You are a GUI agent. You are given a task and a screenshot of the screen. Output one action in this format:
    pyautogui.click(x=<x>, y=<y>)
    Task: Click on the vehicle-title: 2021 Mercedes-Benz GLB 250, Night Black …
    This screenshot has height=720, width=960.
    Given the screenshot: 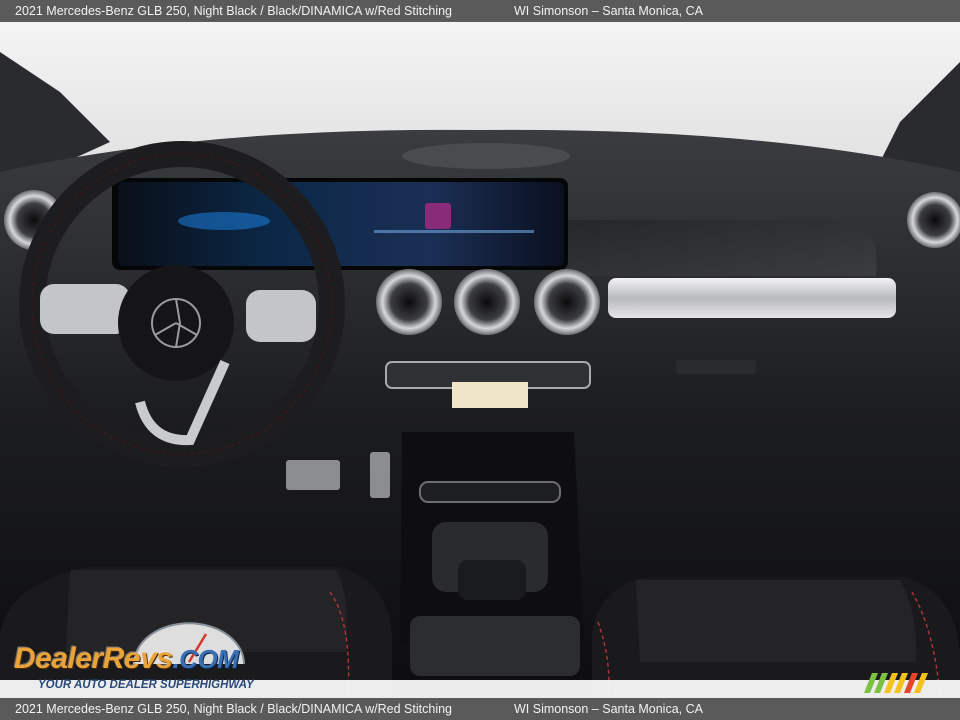 What is the action you would take?
    pyautogui.click(x=233, y=11)
    